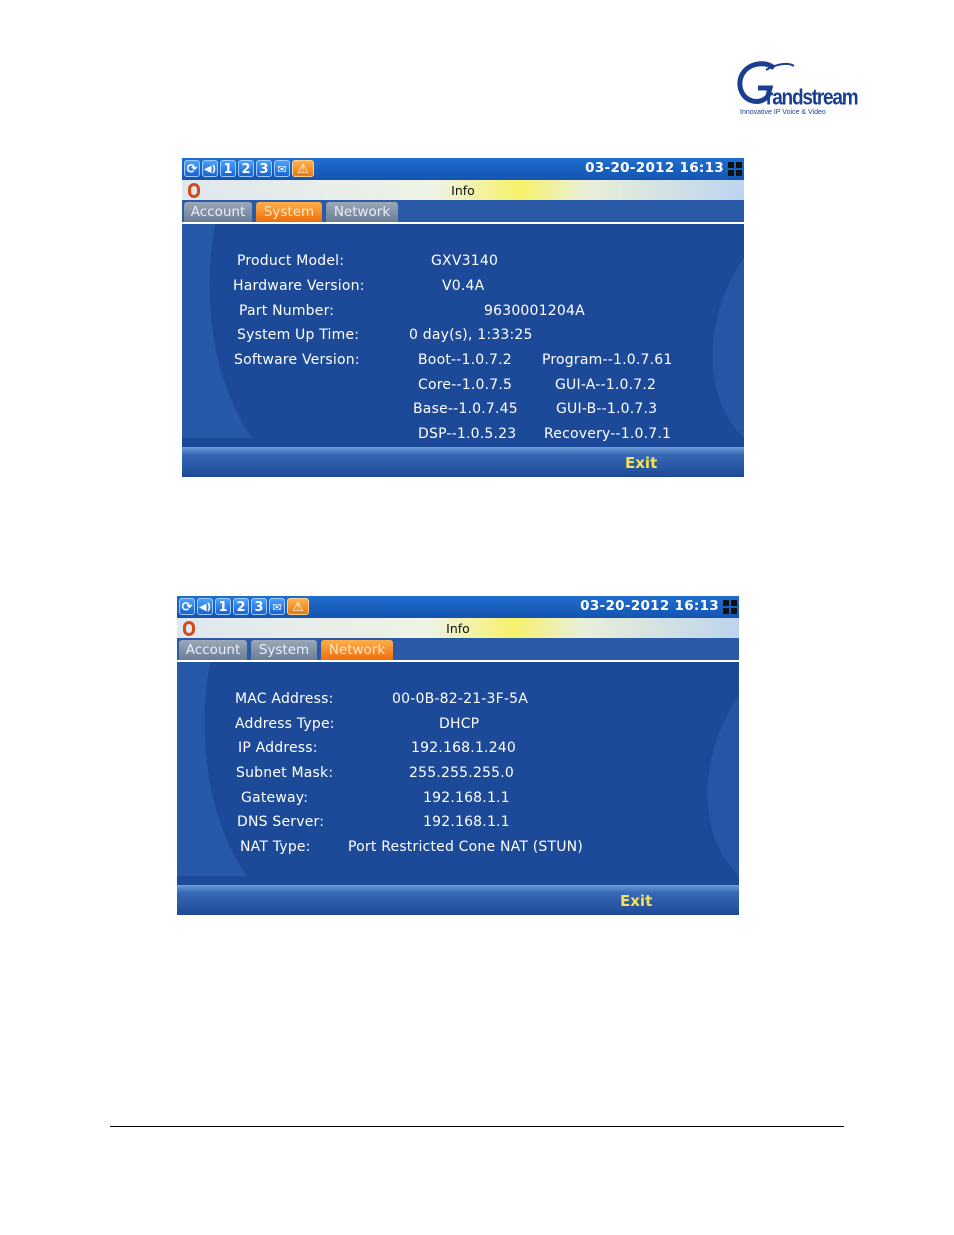  Describe the element at coordinates (462, 773) in the screenshot. I see `value-subnet-mask: 255.255.255.0` at that location.